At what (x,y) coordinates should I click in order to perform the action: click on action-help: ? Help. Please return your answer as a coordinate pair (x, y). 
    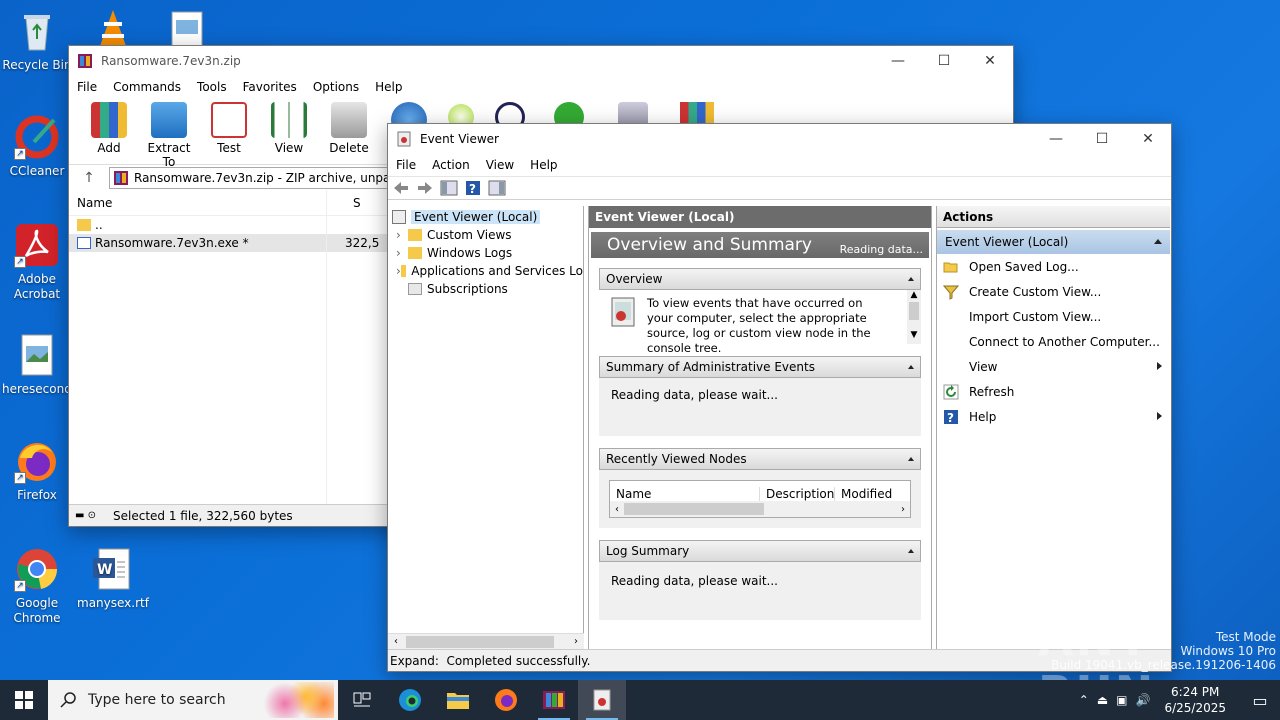
    Looking at the image, I should click on (1053, 416).